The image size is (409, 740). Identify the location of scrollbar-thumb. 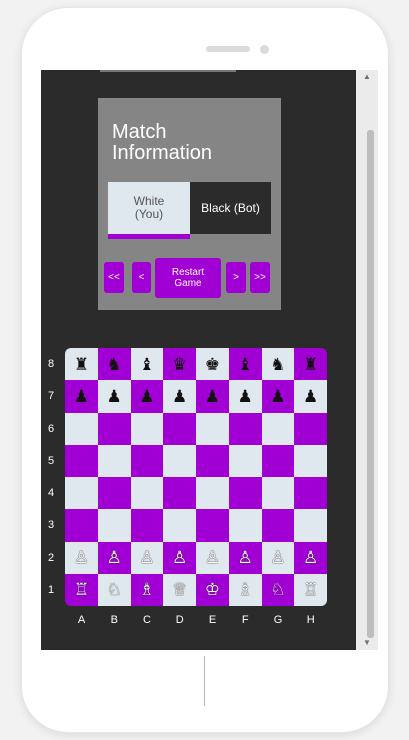
(370, 384).